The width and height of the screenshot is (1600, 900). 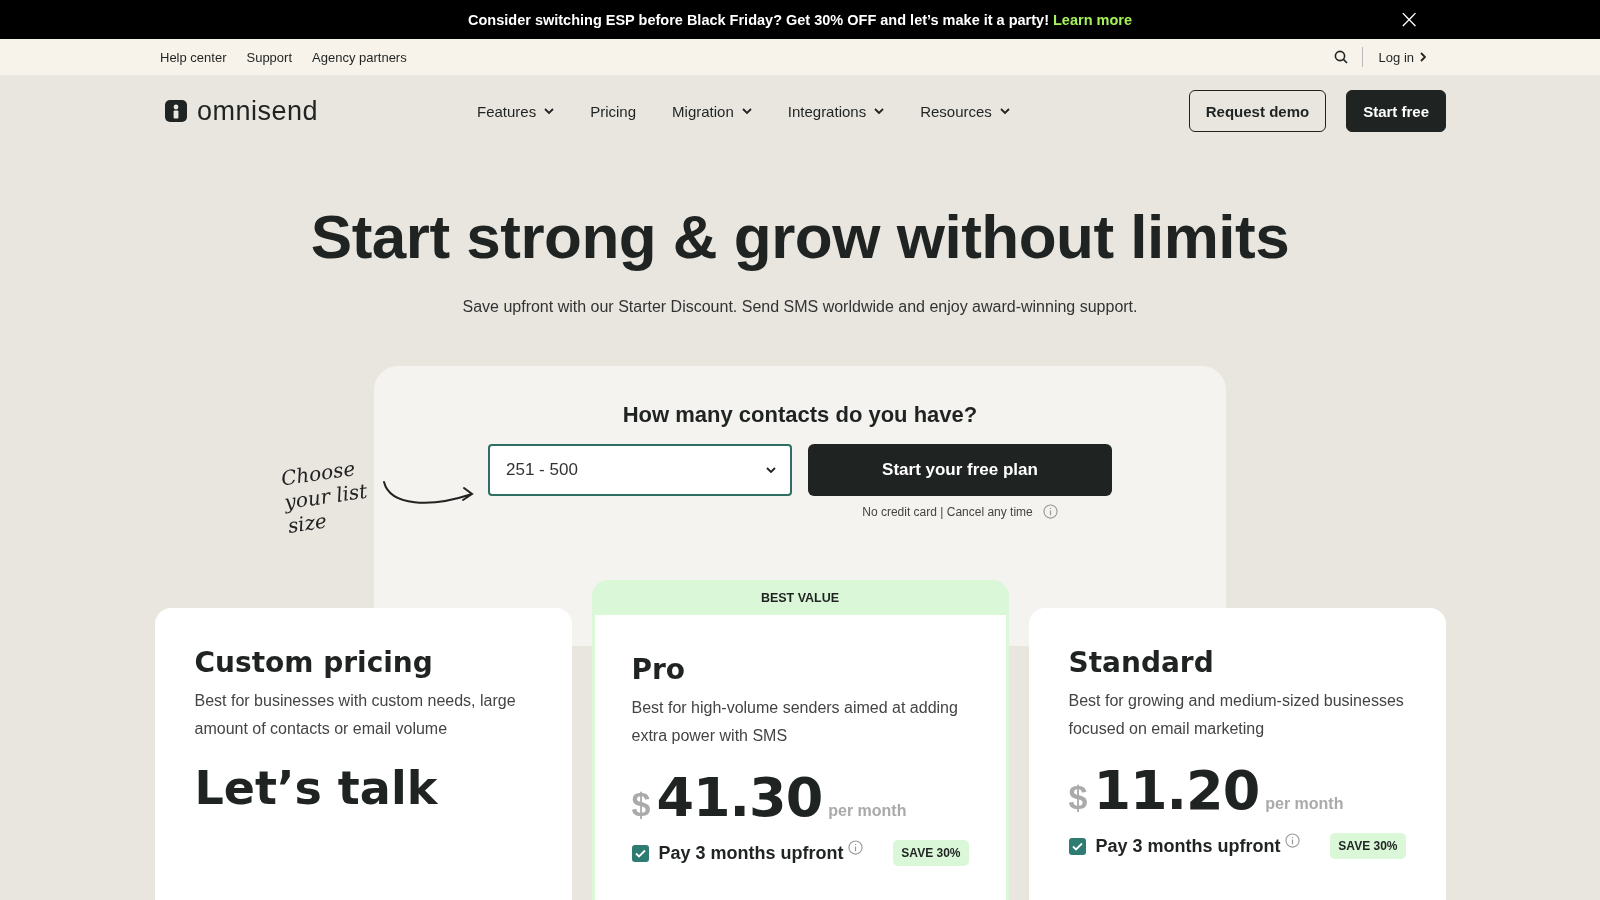 What do you see at coordinates (359, 57) in the screenshot?
I see `utility-link: Agency partners` at bounding box center [359, 57].